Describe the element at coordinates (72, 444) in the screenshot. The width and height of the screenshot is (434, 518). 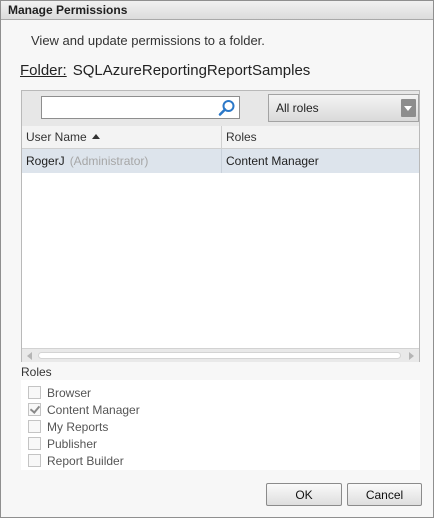
I see `role-label: Publisher` at that location.